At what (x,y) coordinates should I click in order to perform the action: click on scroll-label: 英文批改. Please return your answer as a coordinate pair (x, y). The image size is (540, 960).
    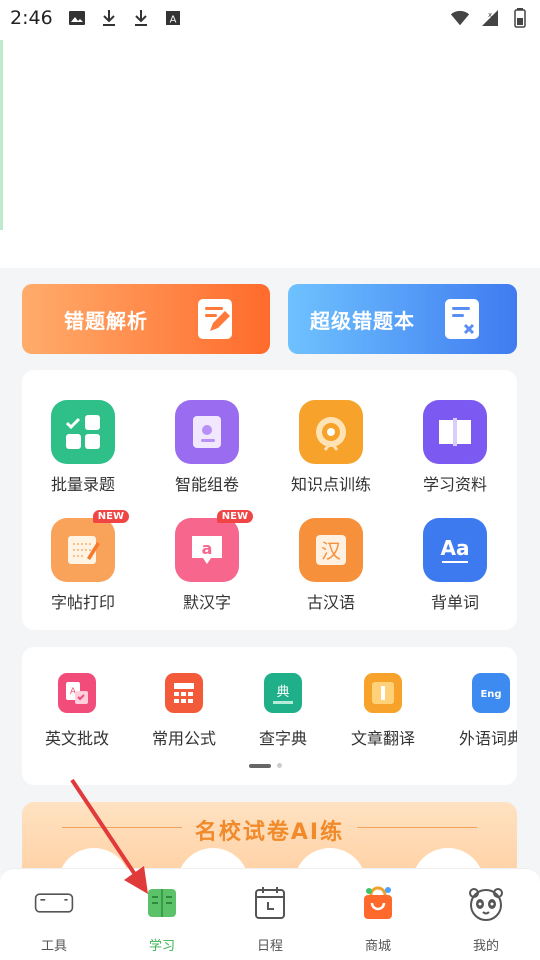
    Looking at the image, I should click on (76, 738).